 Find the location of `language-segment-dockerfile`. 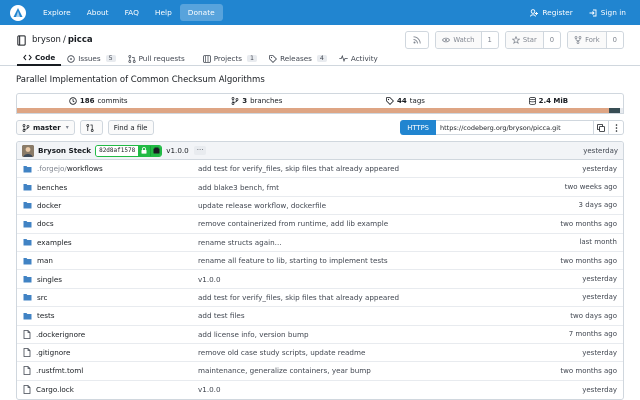

language-segment-dockerfile is located at coordinates (614, 110).